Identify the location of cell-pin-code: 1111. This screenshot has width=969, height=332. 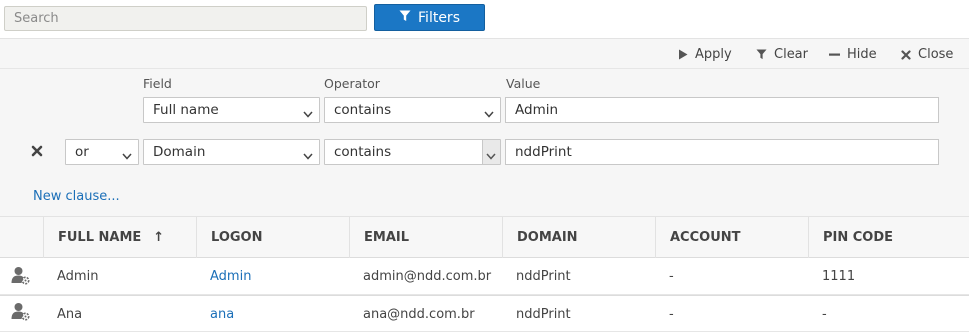
(839, 276).